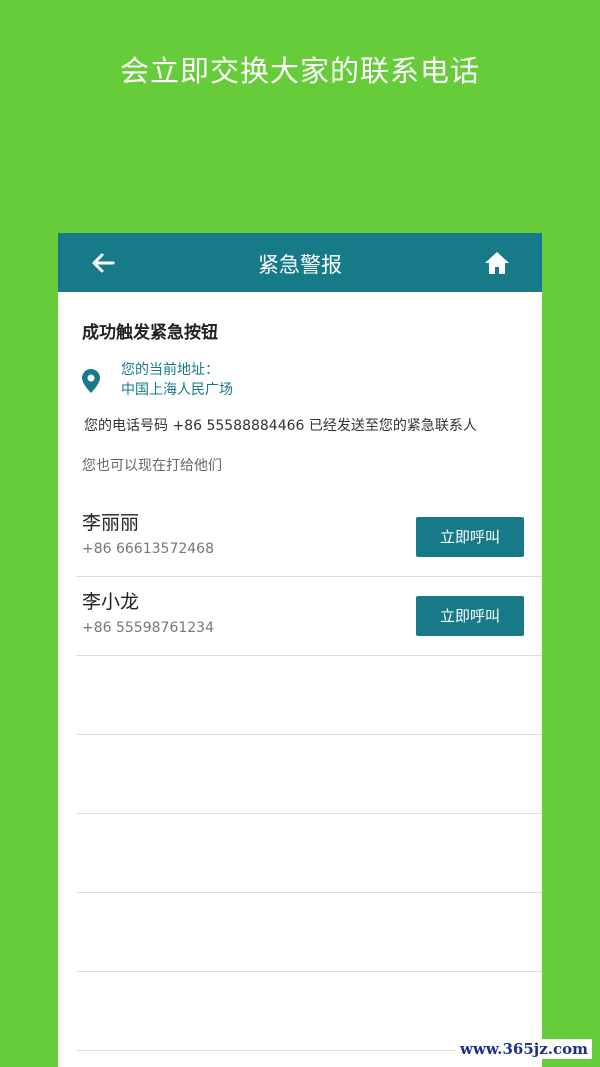  Describe the element at coordinates (309, 537) in the screenshot. I see `contact-row: 李丽丽 +86 66613572468 立即呼叫` at that location.